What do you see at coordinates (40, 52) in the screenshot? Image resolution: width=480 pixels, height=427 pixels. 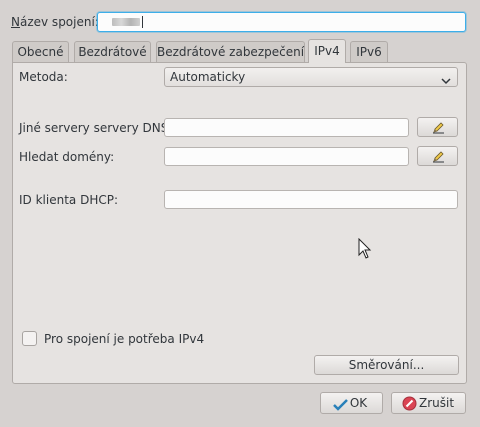 I see `tab-general: Obecné` at bounding box center [40, 52].